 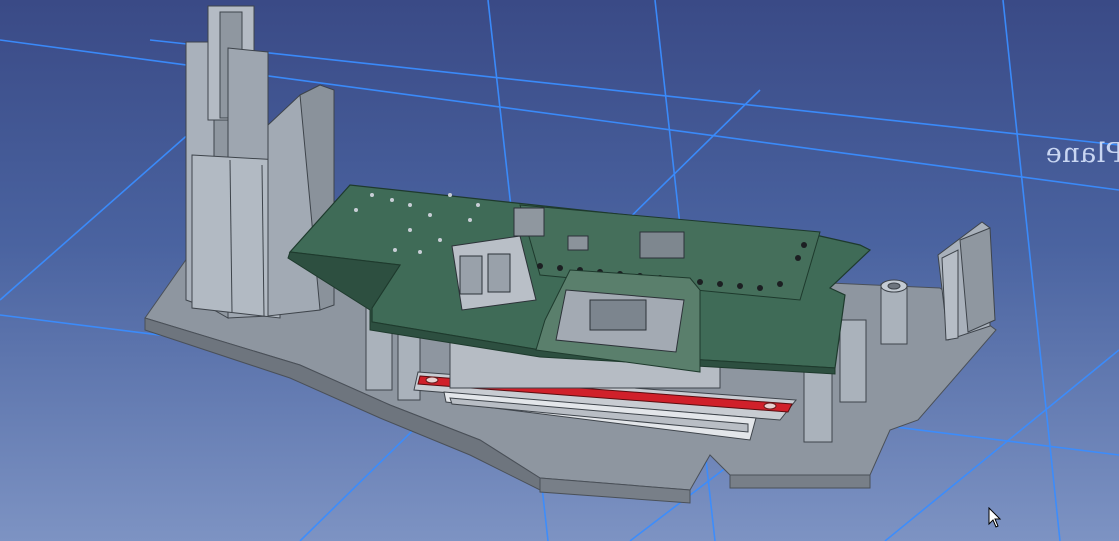 What do you see at coordinates (966, 281) in the screenshot?
I see `right-bracket` at bounding box center [966, 281].